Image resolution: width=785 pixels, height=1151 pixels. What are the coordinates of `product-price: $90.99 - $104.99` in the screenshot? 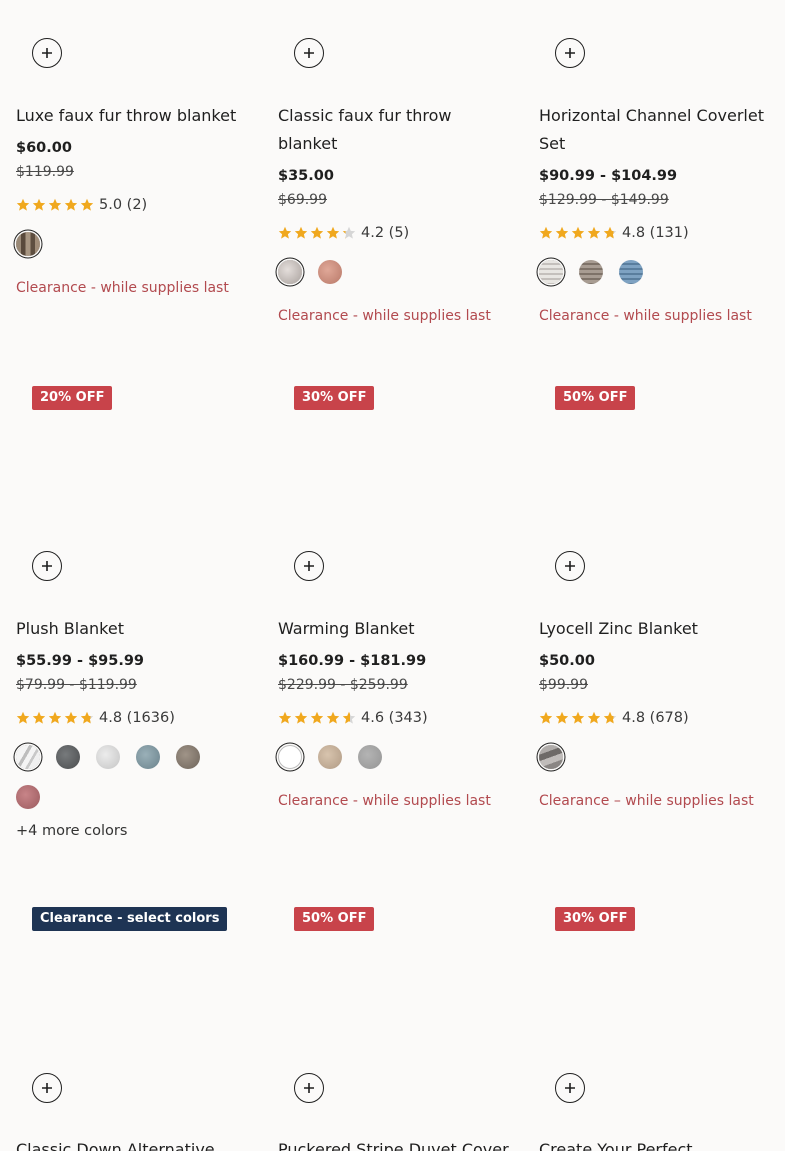 It's located at (608, 176).